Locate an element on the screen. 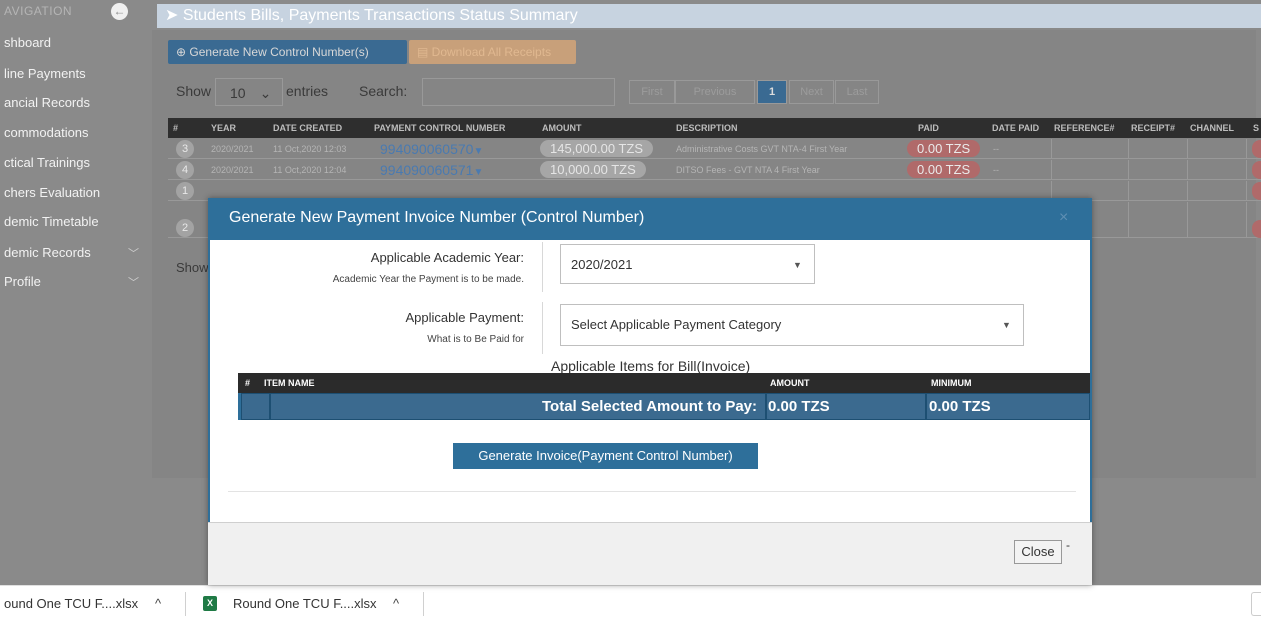 The height and width of the screenshot is (620, 1261). entries-select: 10 ⌄ is located at coordinates (249, 92).